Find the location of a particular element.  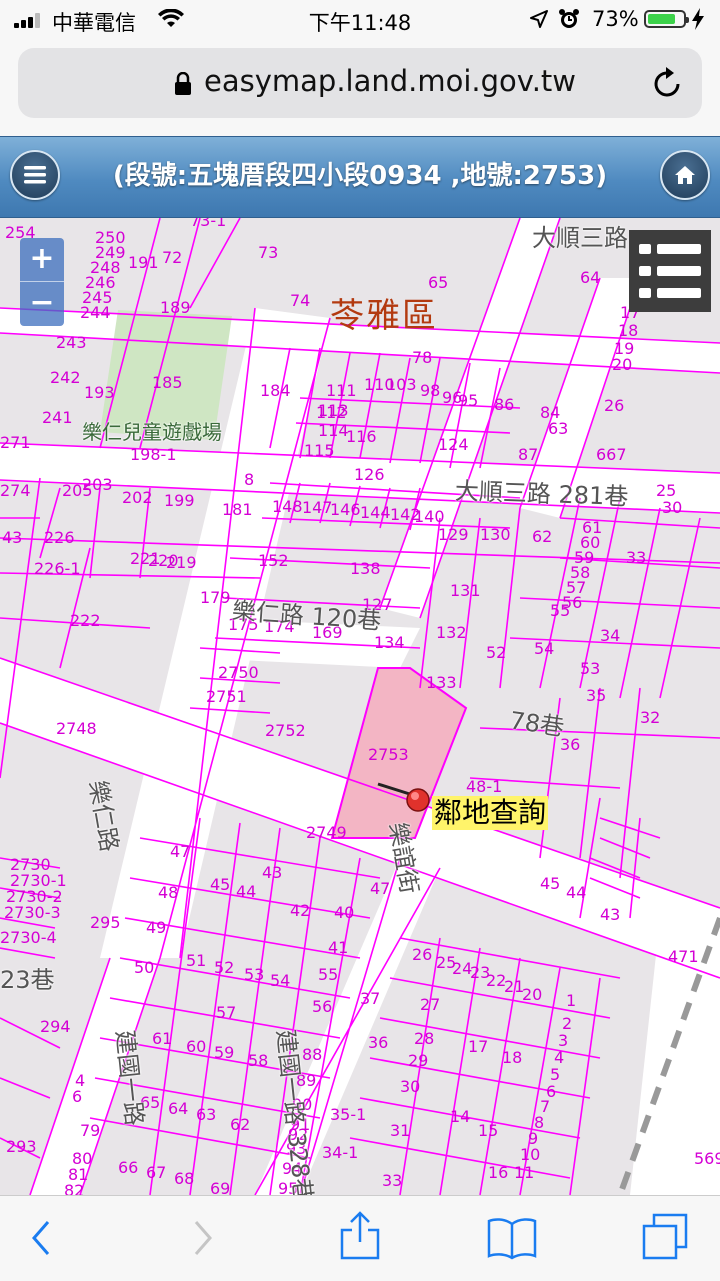

svg-text: 51 is located at coordinates (196, 960).